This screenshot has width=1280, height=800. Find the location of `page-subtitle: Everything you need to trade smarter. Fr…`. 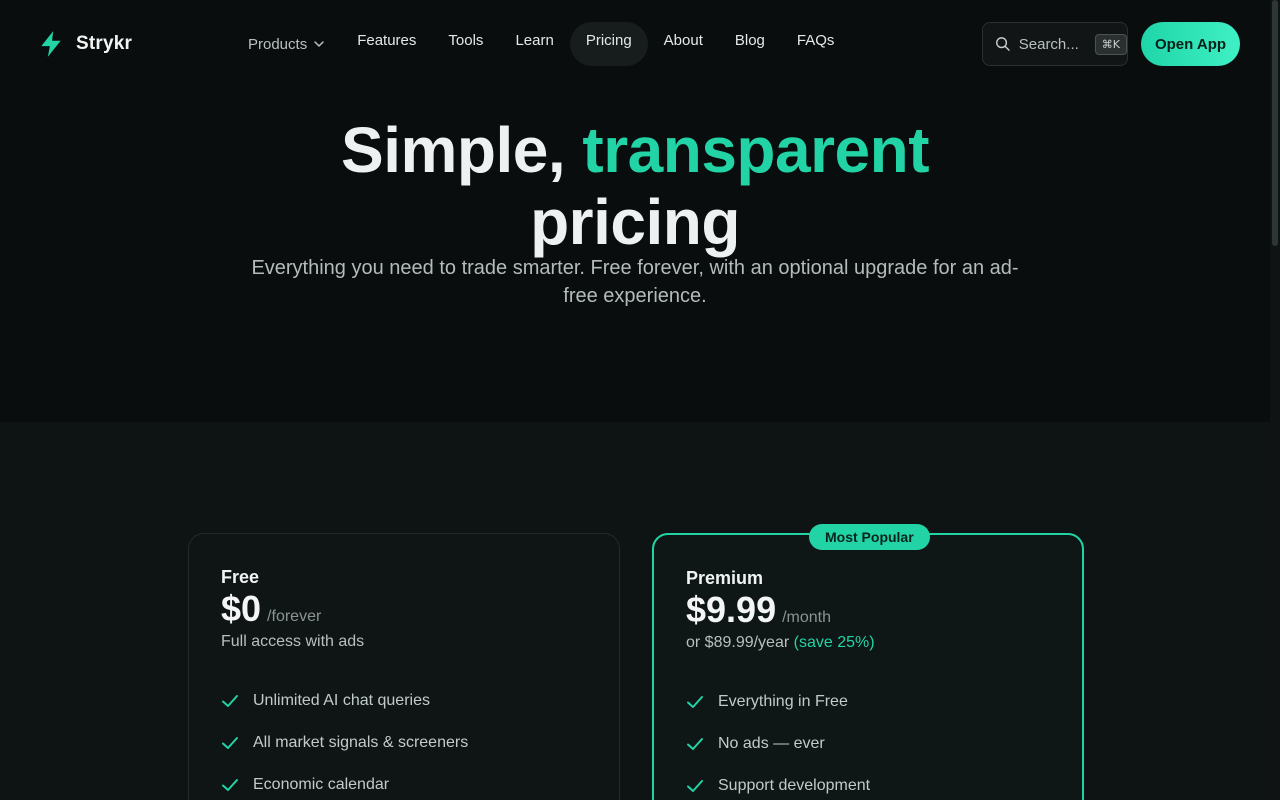

page-subtitle: Everything you need to trade smarter. Fr… is located at coordinates (635, 282).